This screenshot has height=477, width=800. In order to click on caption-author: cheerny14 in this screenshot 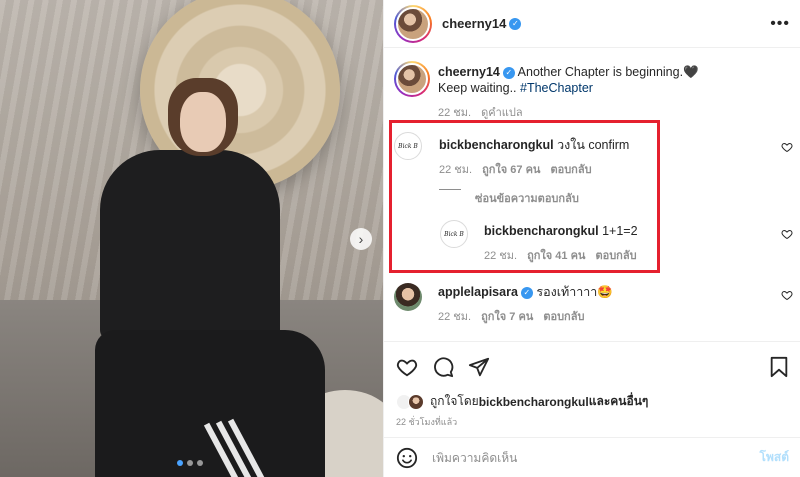, I will do `click(469, 72)`.